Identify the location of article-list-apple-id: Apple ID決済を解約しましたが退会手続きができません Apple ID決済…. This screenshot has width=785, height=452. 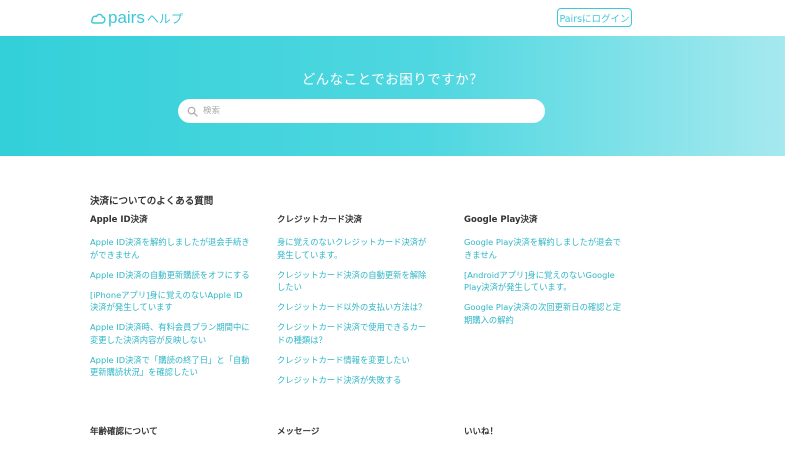
(170, 311).